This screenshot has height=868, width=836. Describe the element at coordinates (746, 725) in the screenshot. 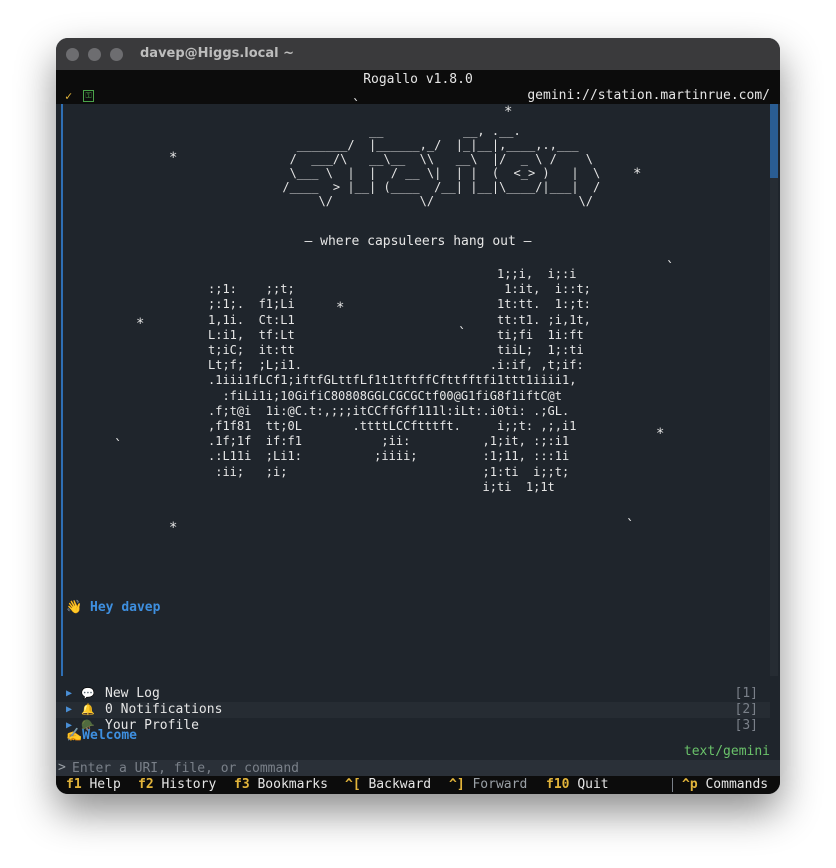

I see `menu-item-shortcut: [3]` at that location.